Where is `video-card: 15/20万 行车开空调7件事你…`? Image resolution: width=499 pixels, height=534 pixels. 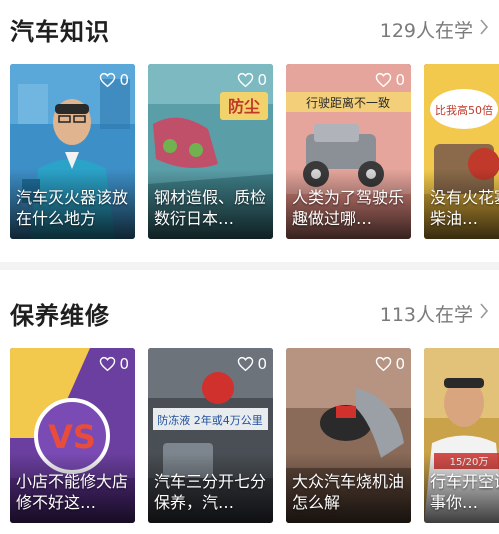 video-card: 15/20万 行车开空调7件事你… is located at coordinates (461, 435).